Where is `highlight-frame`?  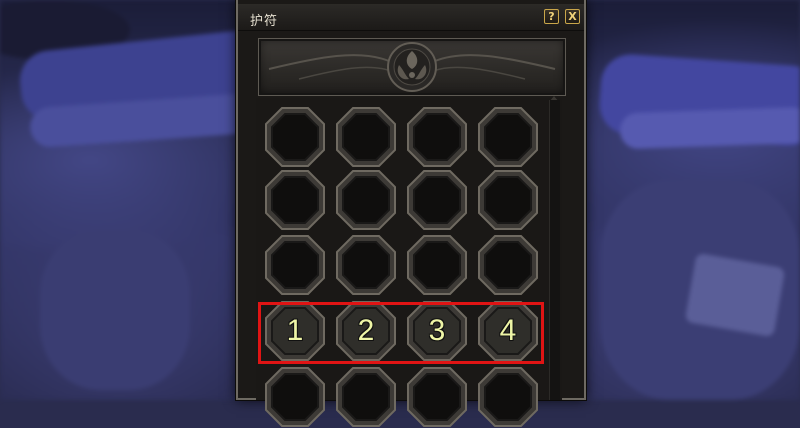
highlight-frame is located at coordinates (401, 333).